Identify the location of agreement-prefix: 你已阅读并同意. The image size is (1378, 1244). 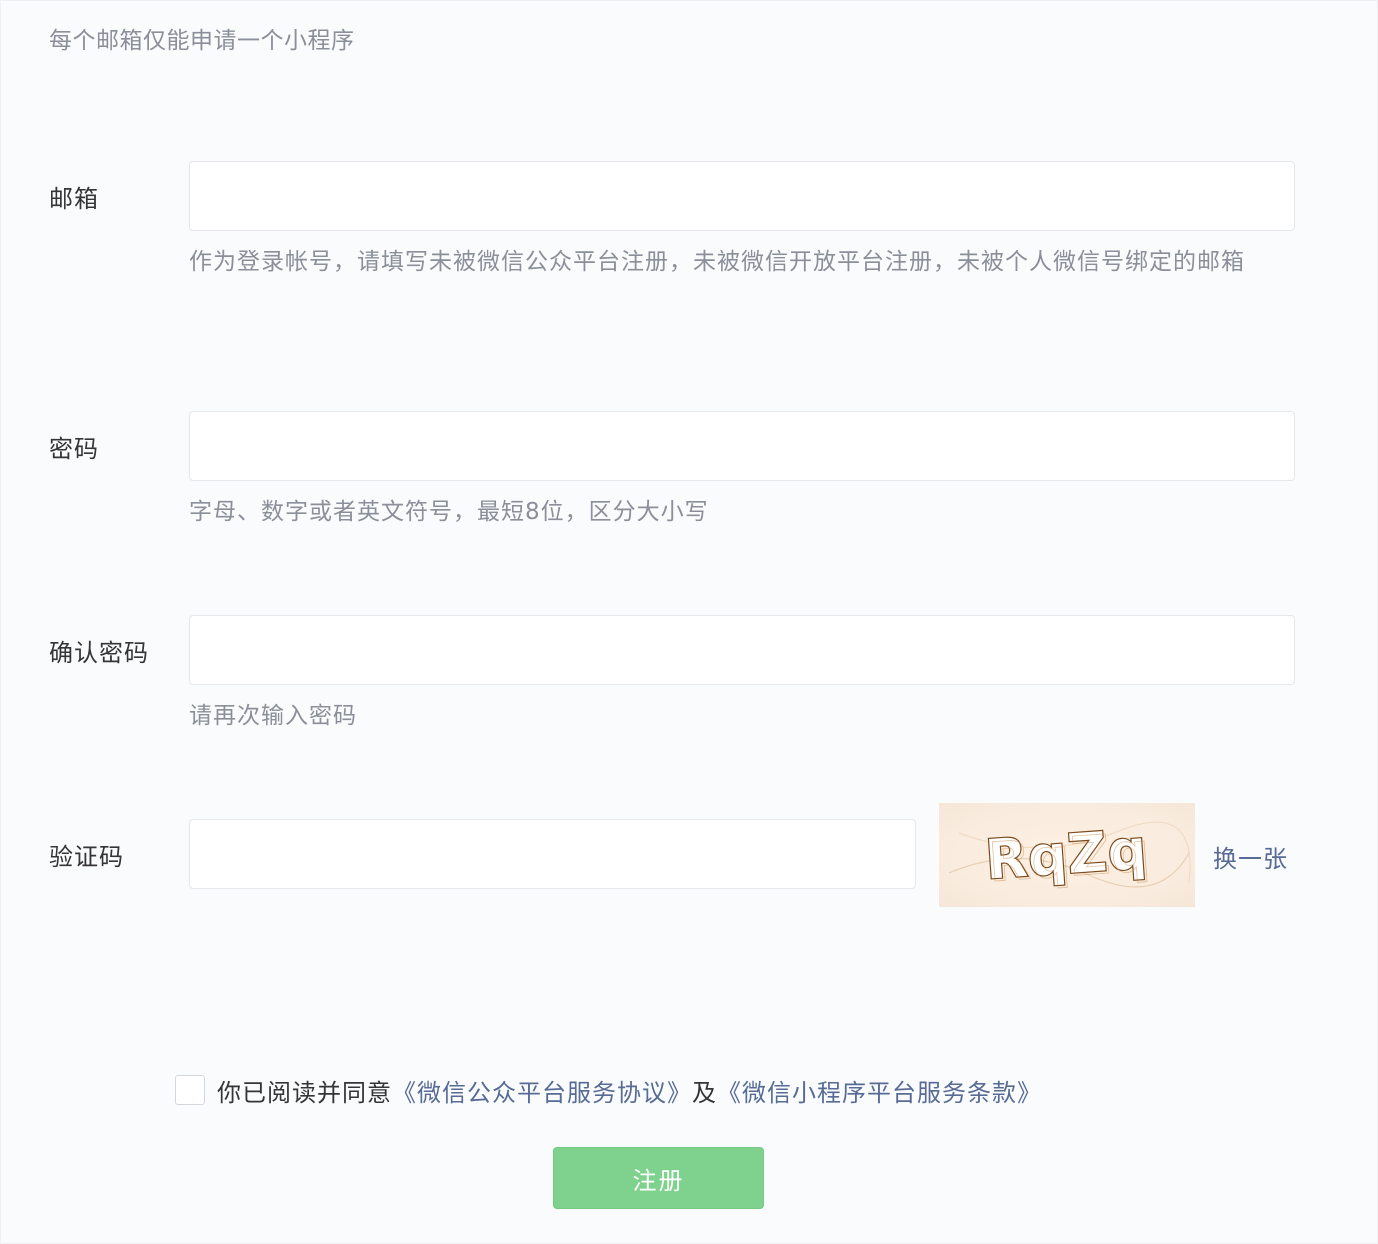
(304, 1092).